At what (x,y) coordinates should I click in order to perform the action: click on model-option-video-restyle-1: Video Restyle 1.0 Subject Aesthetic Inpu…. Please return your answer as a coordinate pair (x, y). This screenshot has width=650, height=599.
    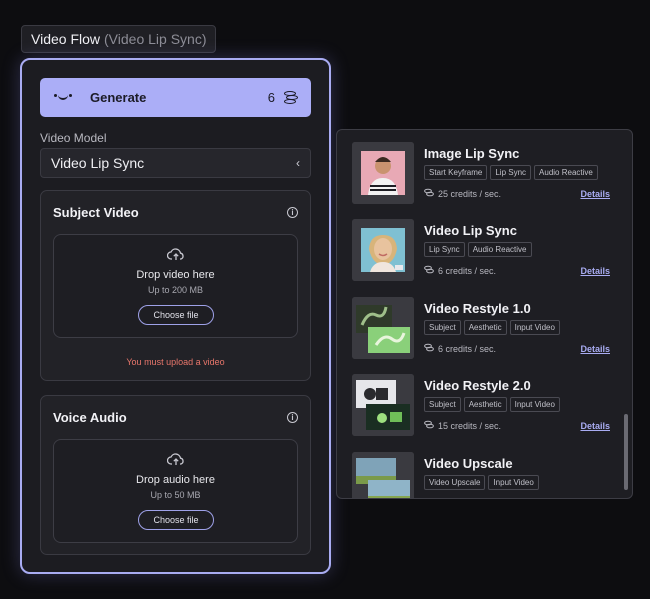
    Looking at the image, I should click on (487, 328).